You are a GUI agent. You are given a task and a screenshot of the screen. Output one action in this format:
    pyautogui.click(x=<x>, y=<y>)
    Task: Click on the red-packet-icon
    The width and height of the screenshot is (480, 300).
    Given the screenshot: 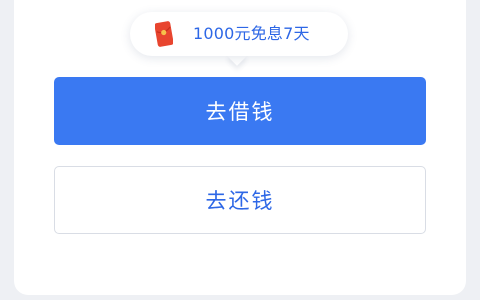 What is the action you would take?
    pyautogui.click(x=164, y=34)
    